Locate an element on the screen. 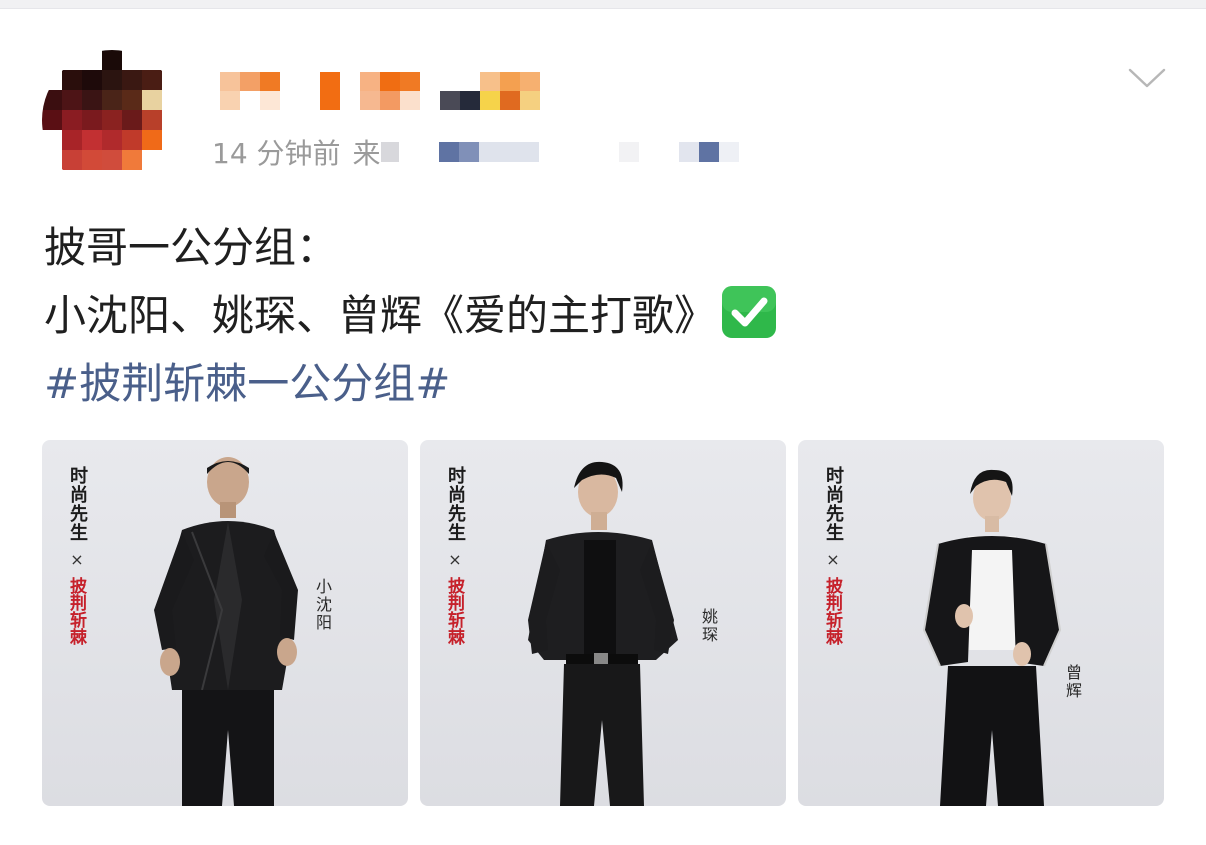  more-menu-button is located at coordinates (1147, 79).